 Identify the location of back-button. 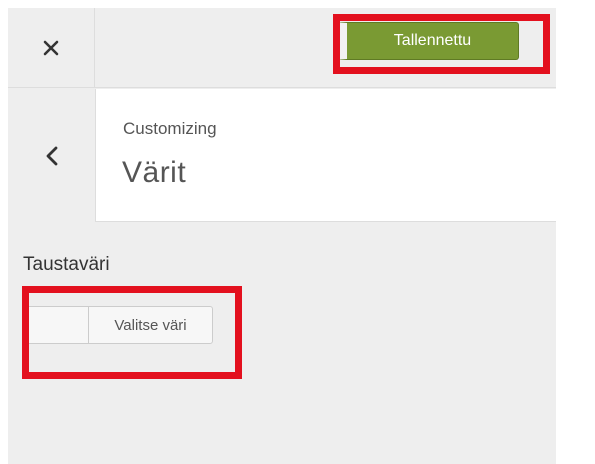
(51, 155).